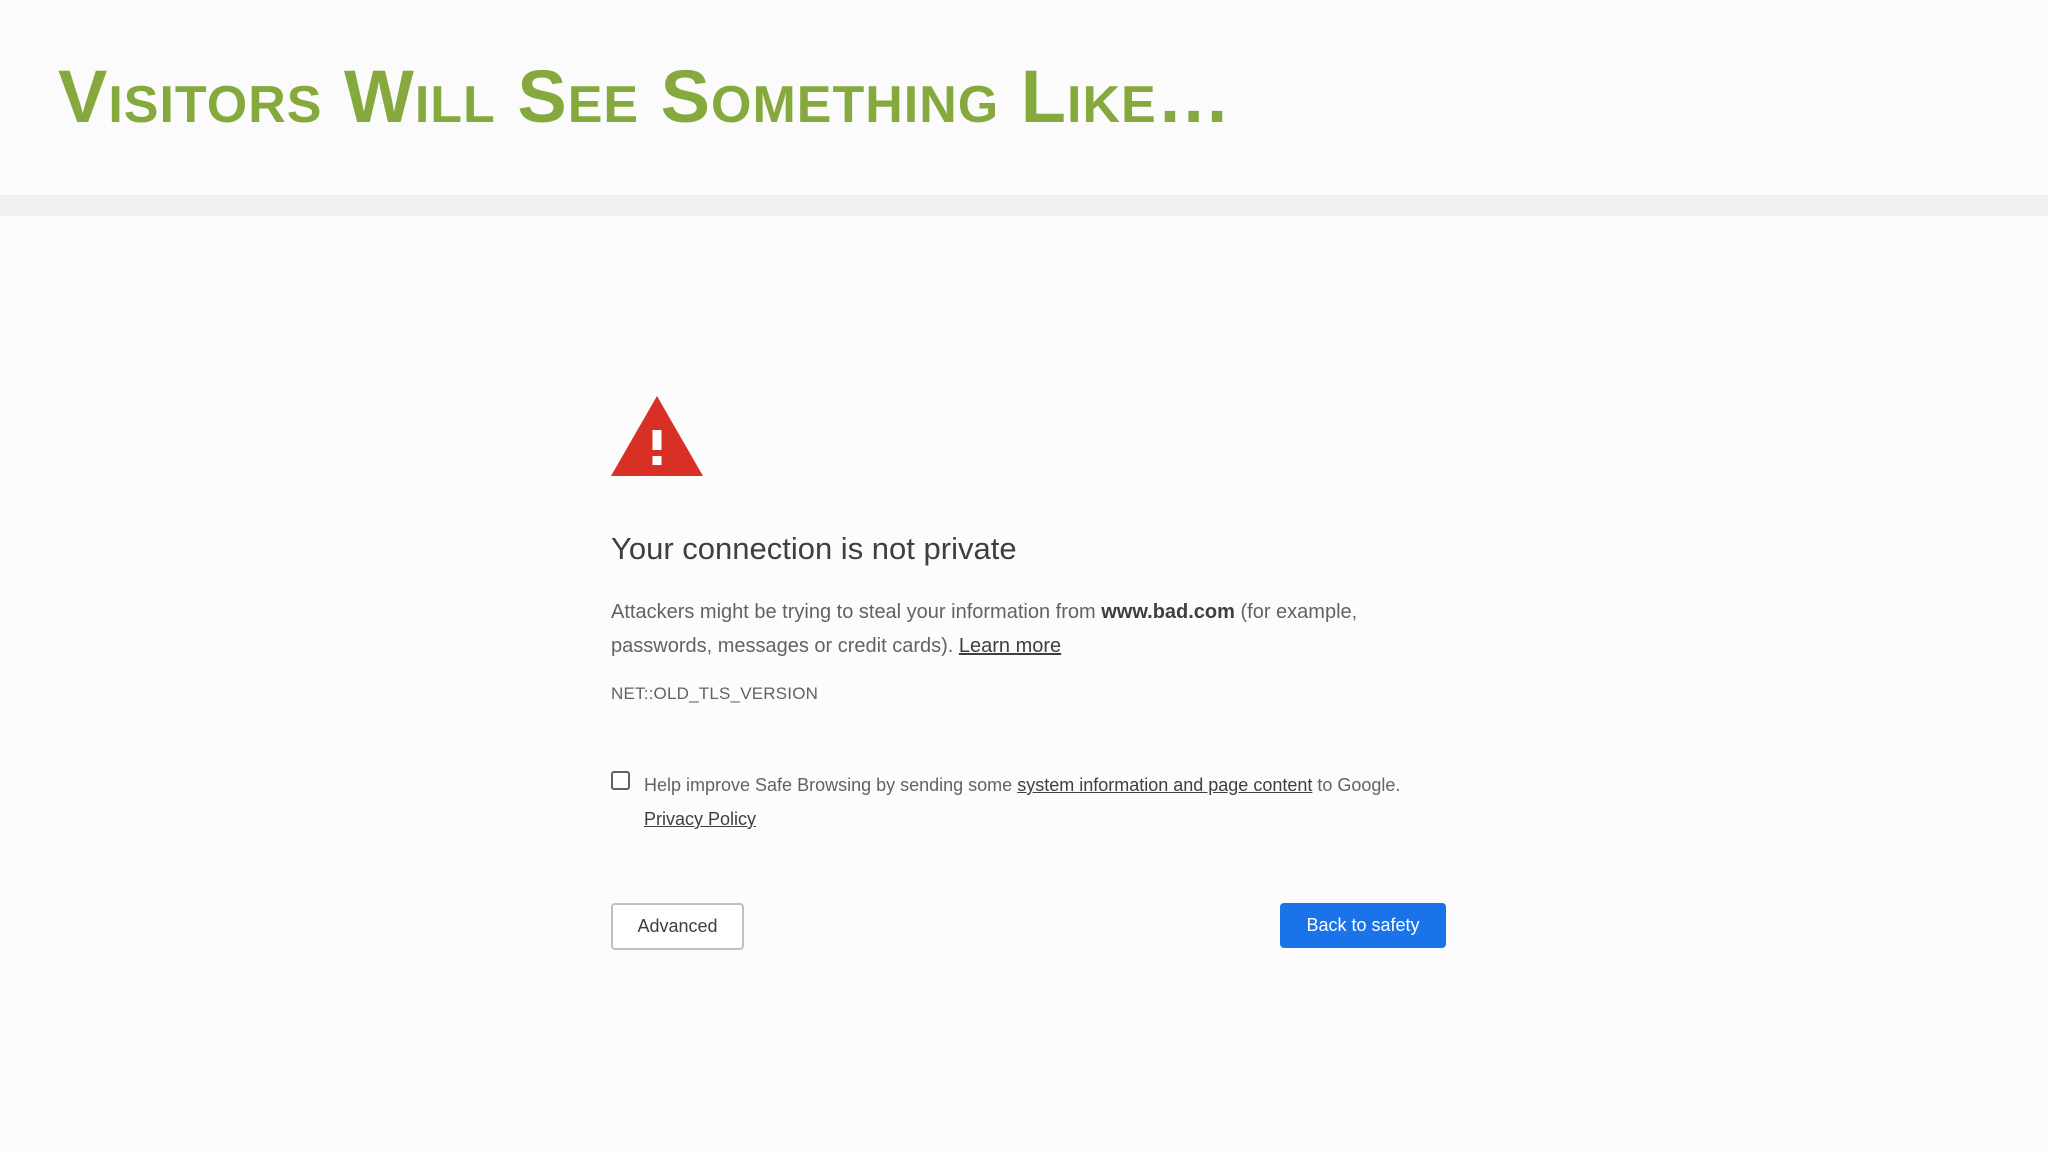 Image resolution: width=2048 pixels, height=1152 pixels. Describe the element at coordinates (715, 693) in the screenshot. I see `error-code: NET::OLD_TLS_VERSION` at that location.